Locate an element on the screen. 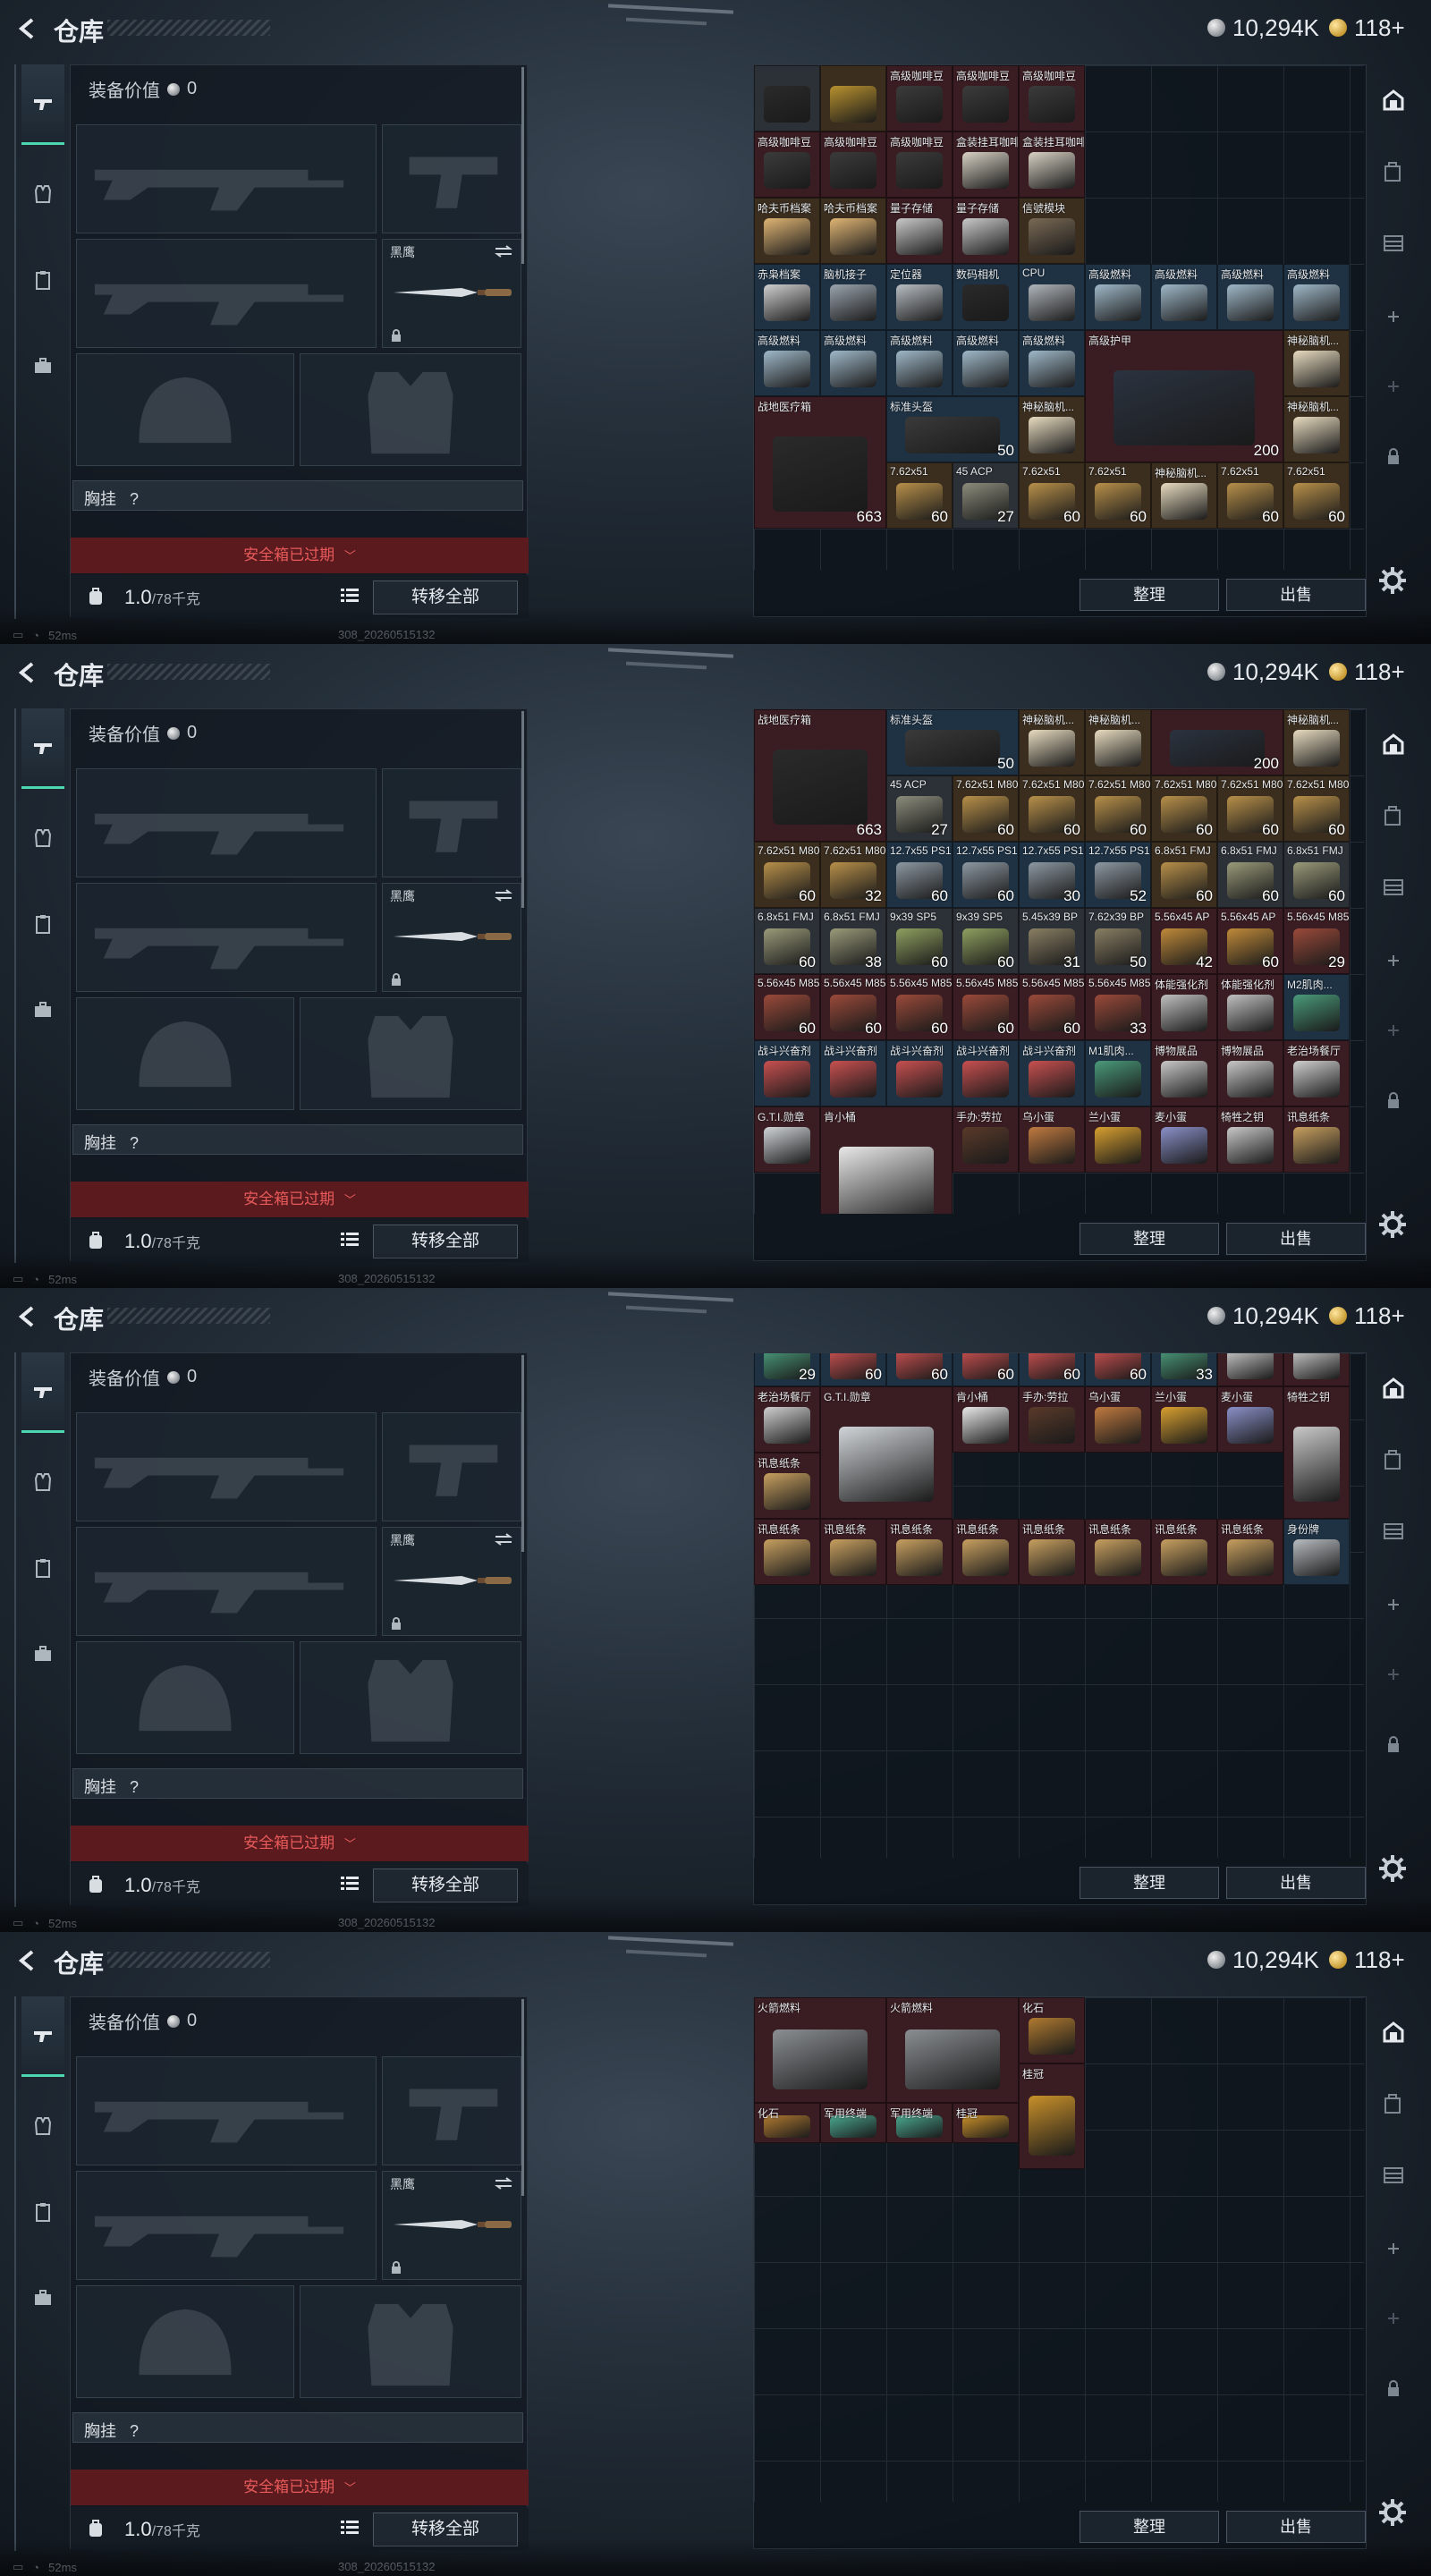  storage-item: 战地医疗箱 663 is located at coordinates (820, 775).